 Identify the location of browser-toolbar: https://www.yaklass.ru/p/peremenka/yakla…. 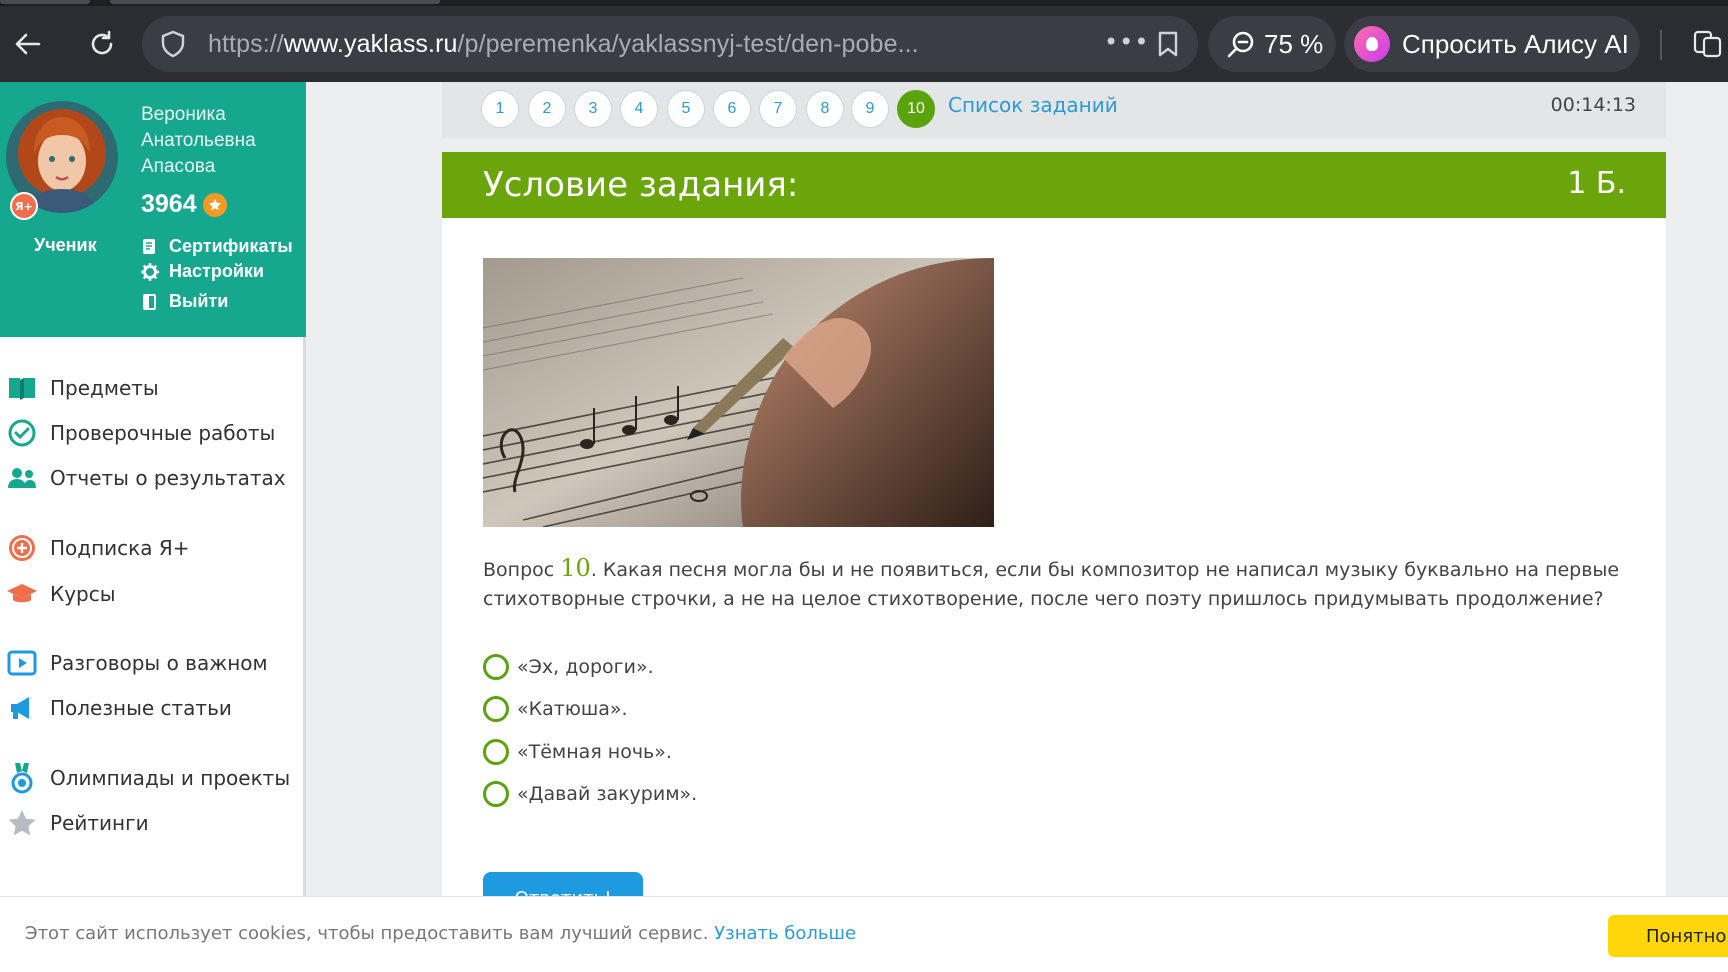
(864, 41).